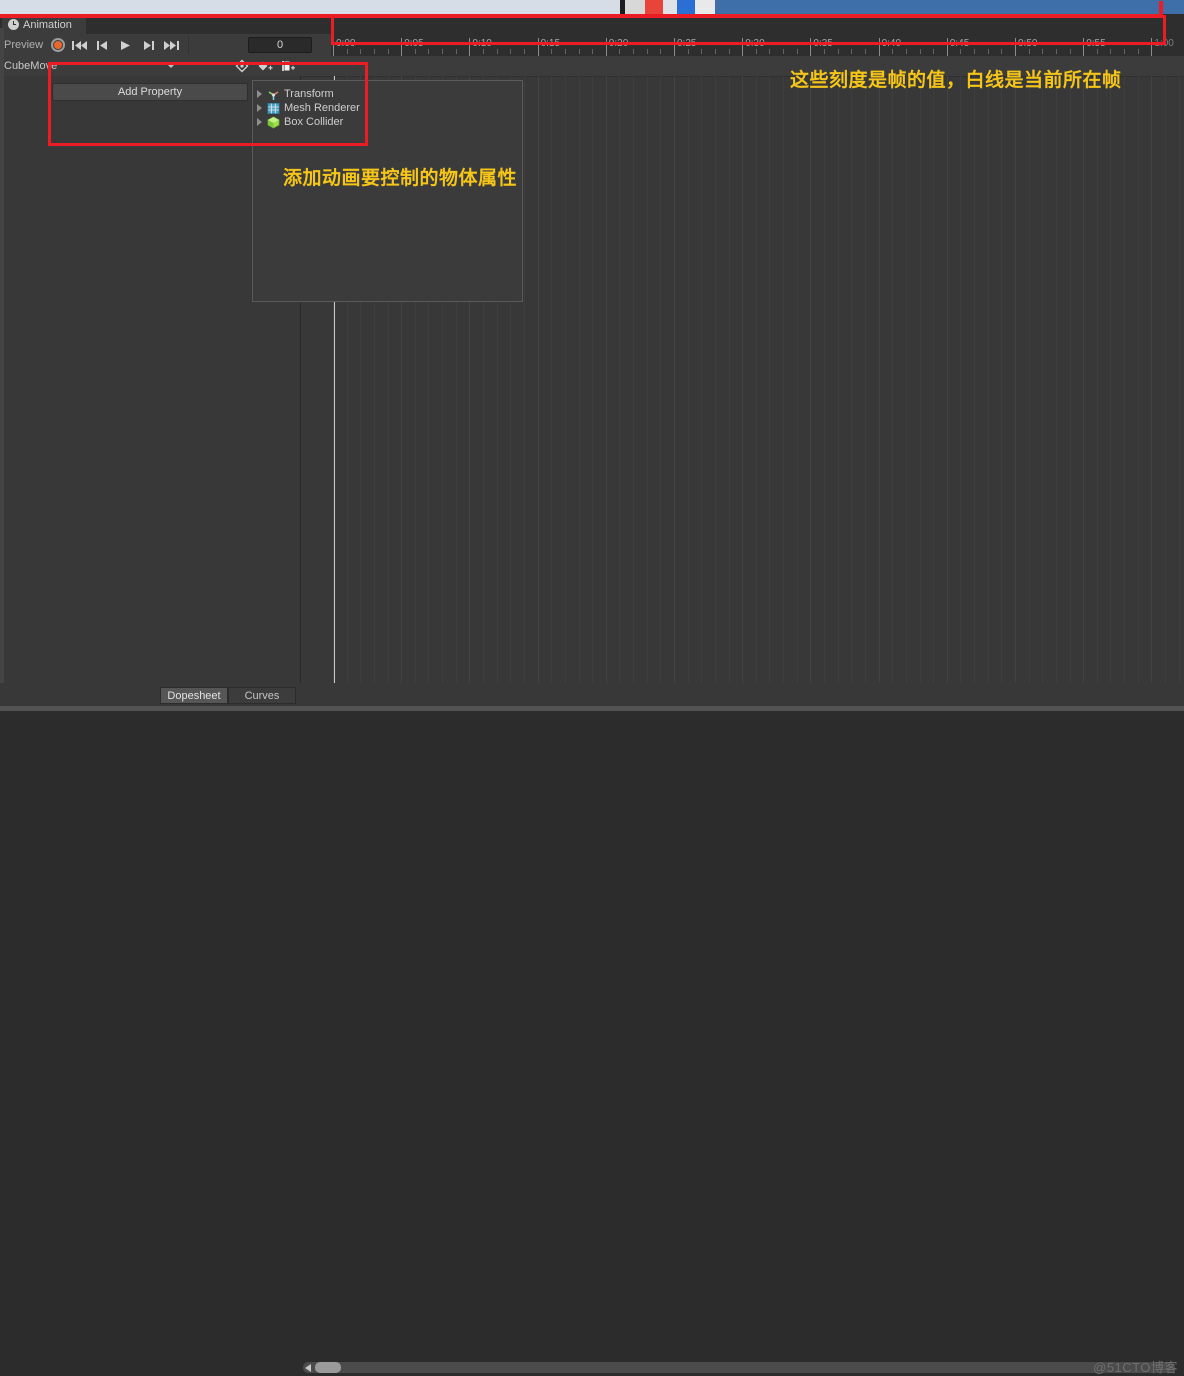 This screenshot has height=1376, width=1184. Describe the element at coordinates (308, 1368) in the screenshot. I see `scroll-left-icon` at that location.